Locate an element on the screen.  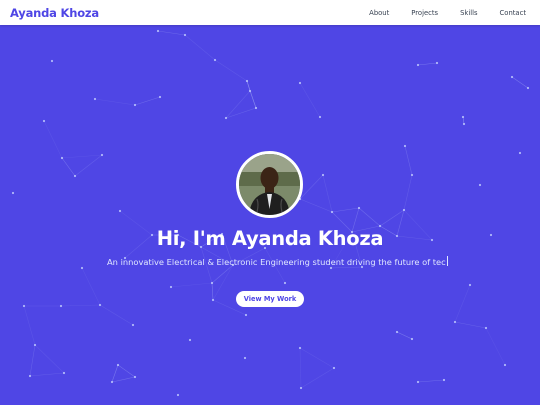
profile-avatar is located at coordinates (269, 184).